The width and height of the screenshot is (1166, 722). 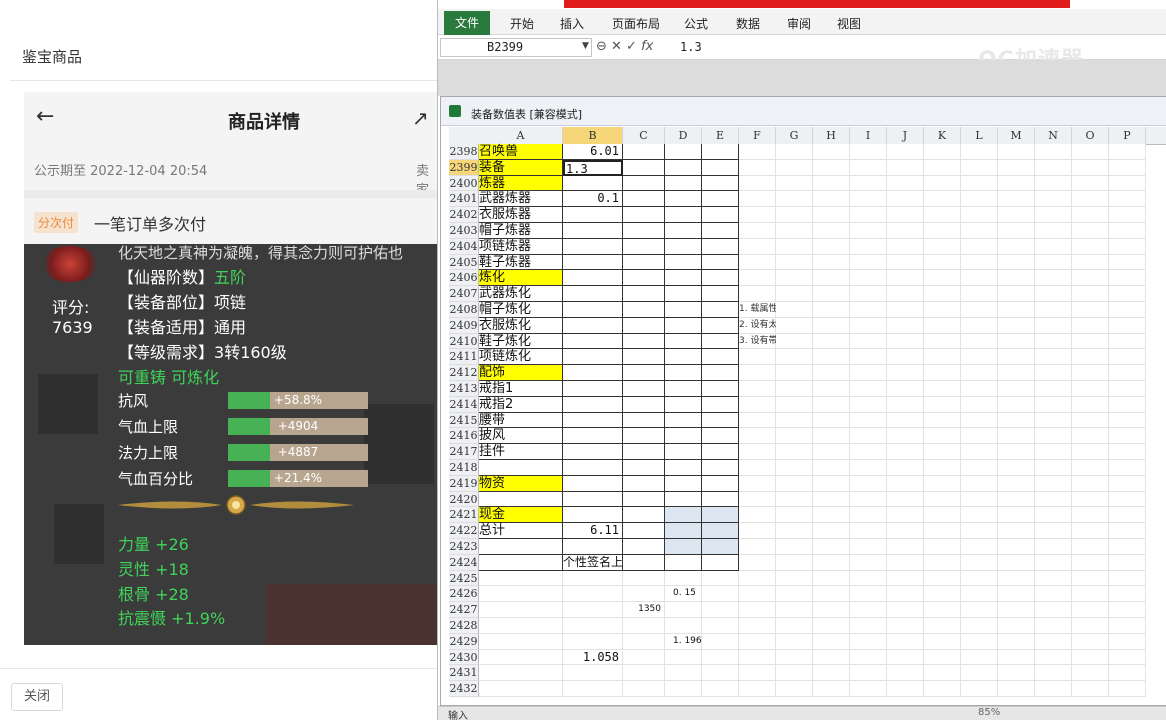 What do you see at coordinates (521, 199) in the screenshot?
I see `sheet-cell: 武器炼器` at bounding box center [521, 199].